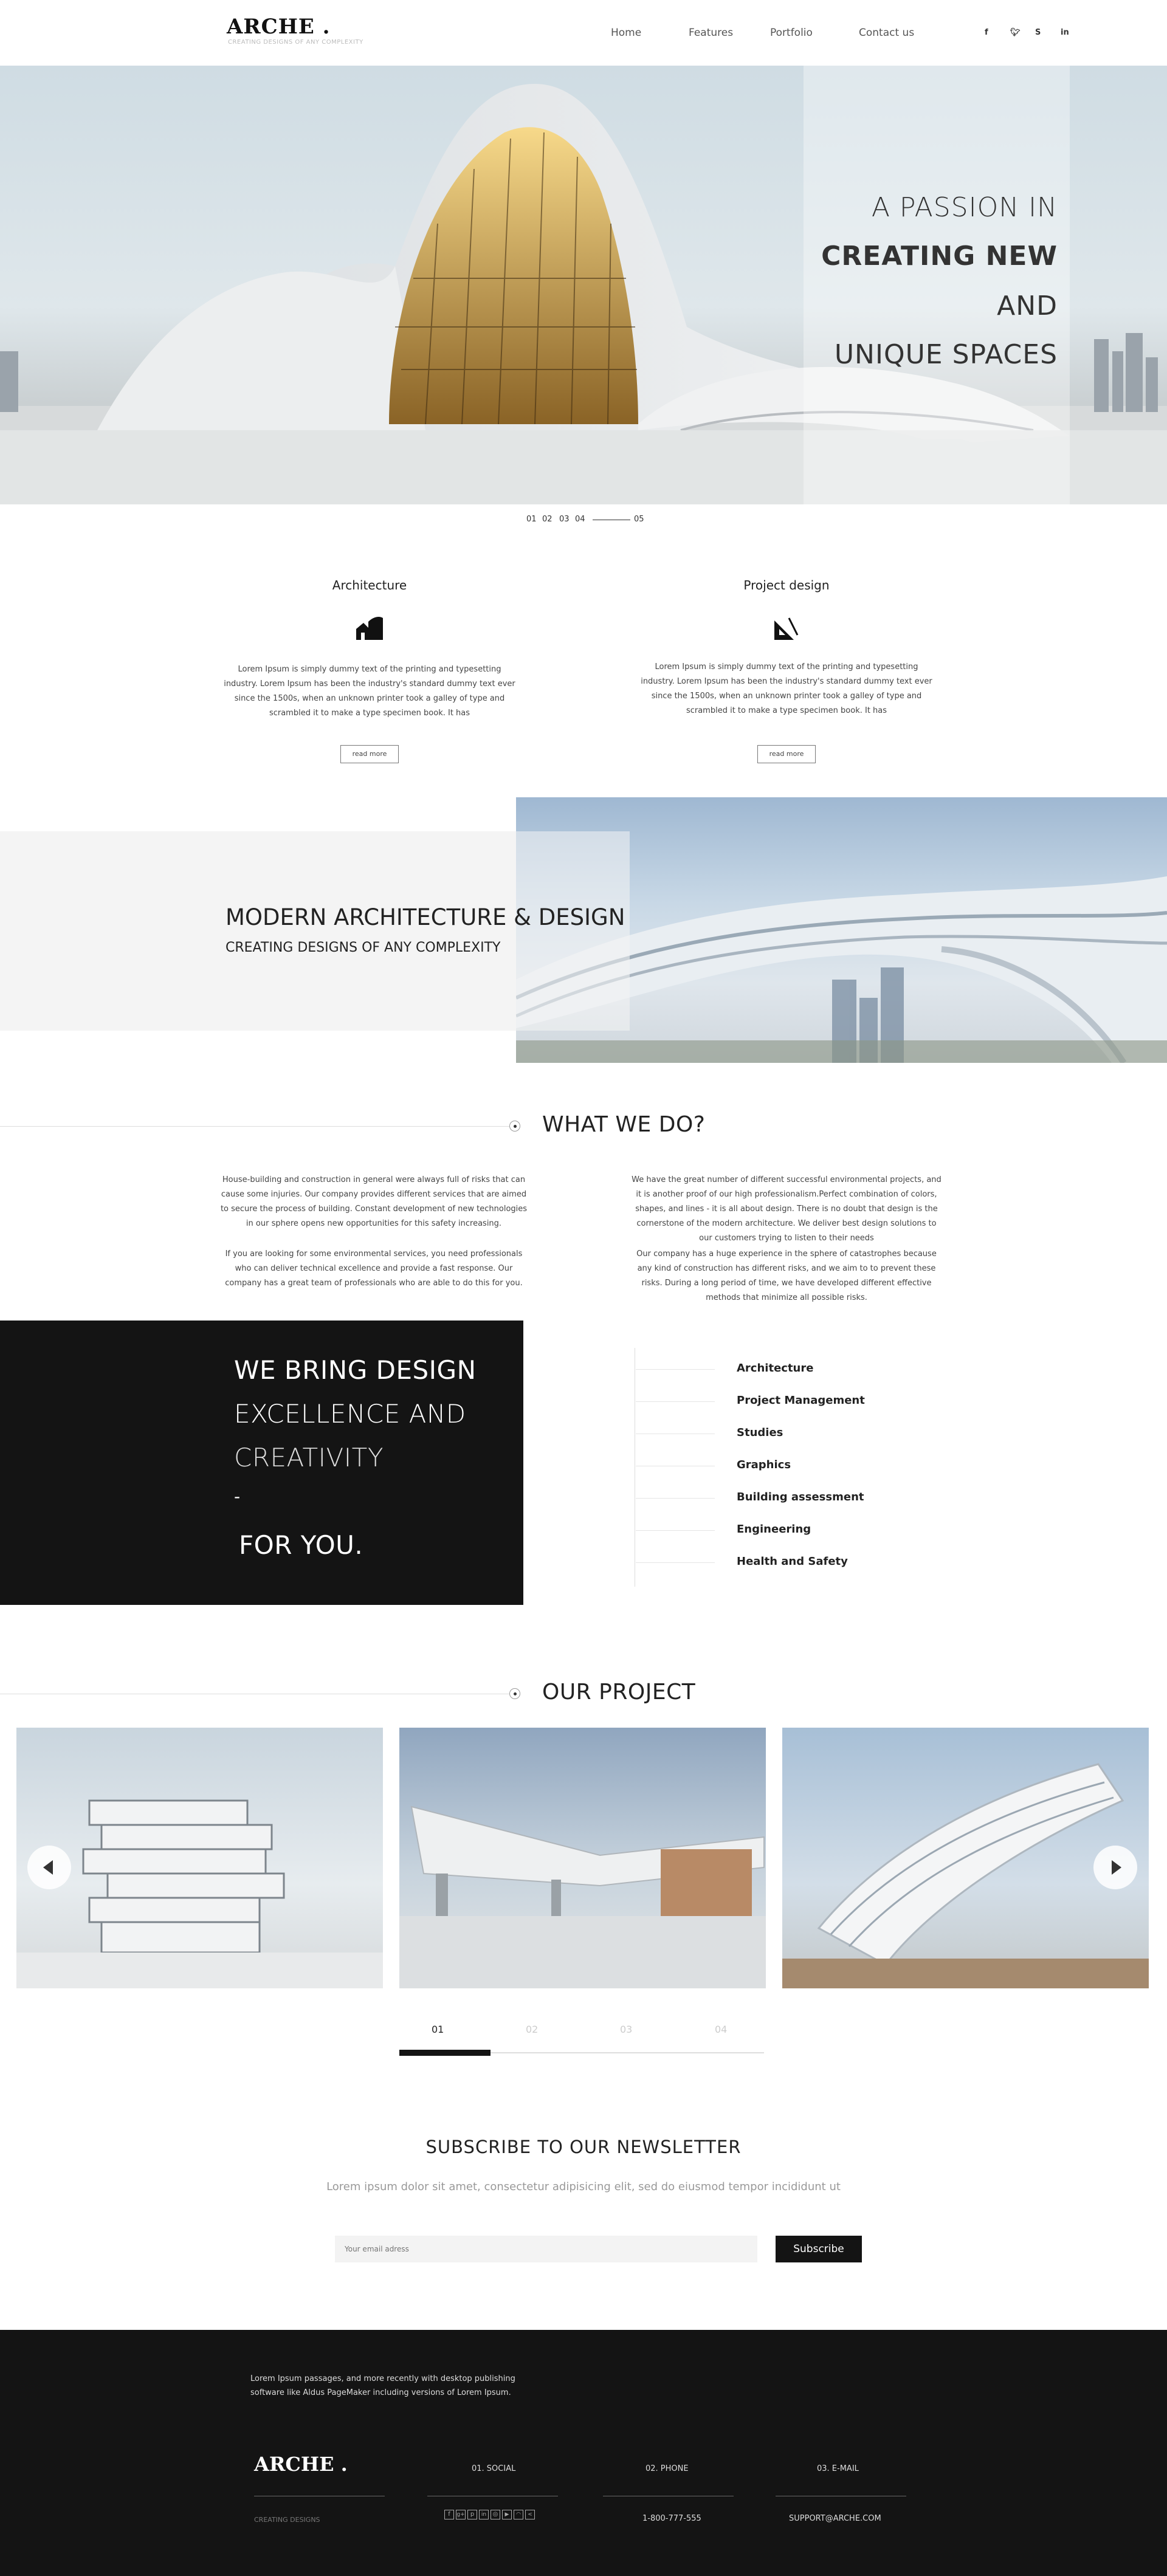  I want to click on site-footer, so click(583, 2453).